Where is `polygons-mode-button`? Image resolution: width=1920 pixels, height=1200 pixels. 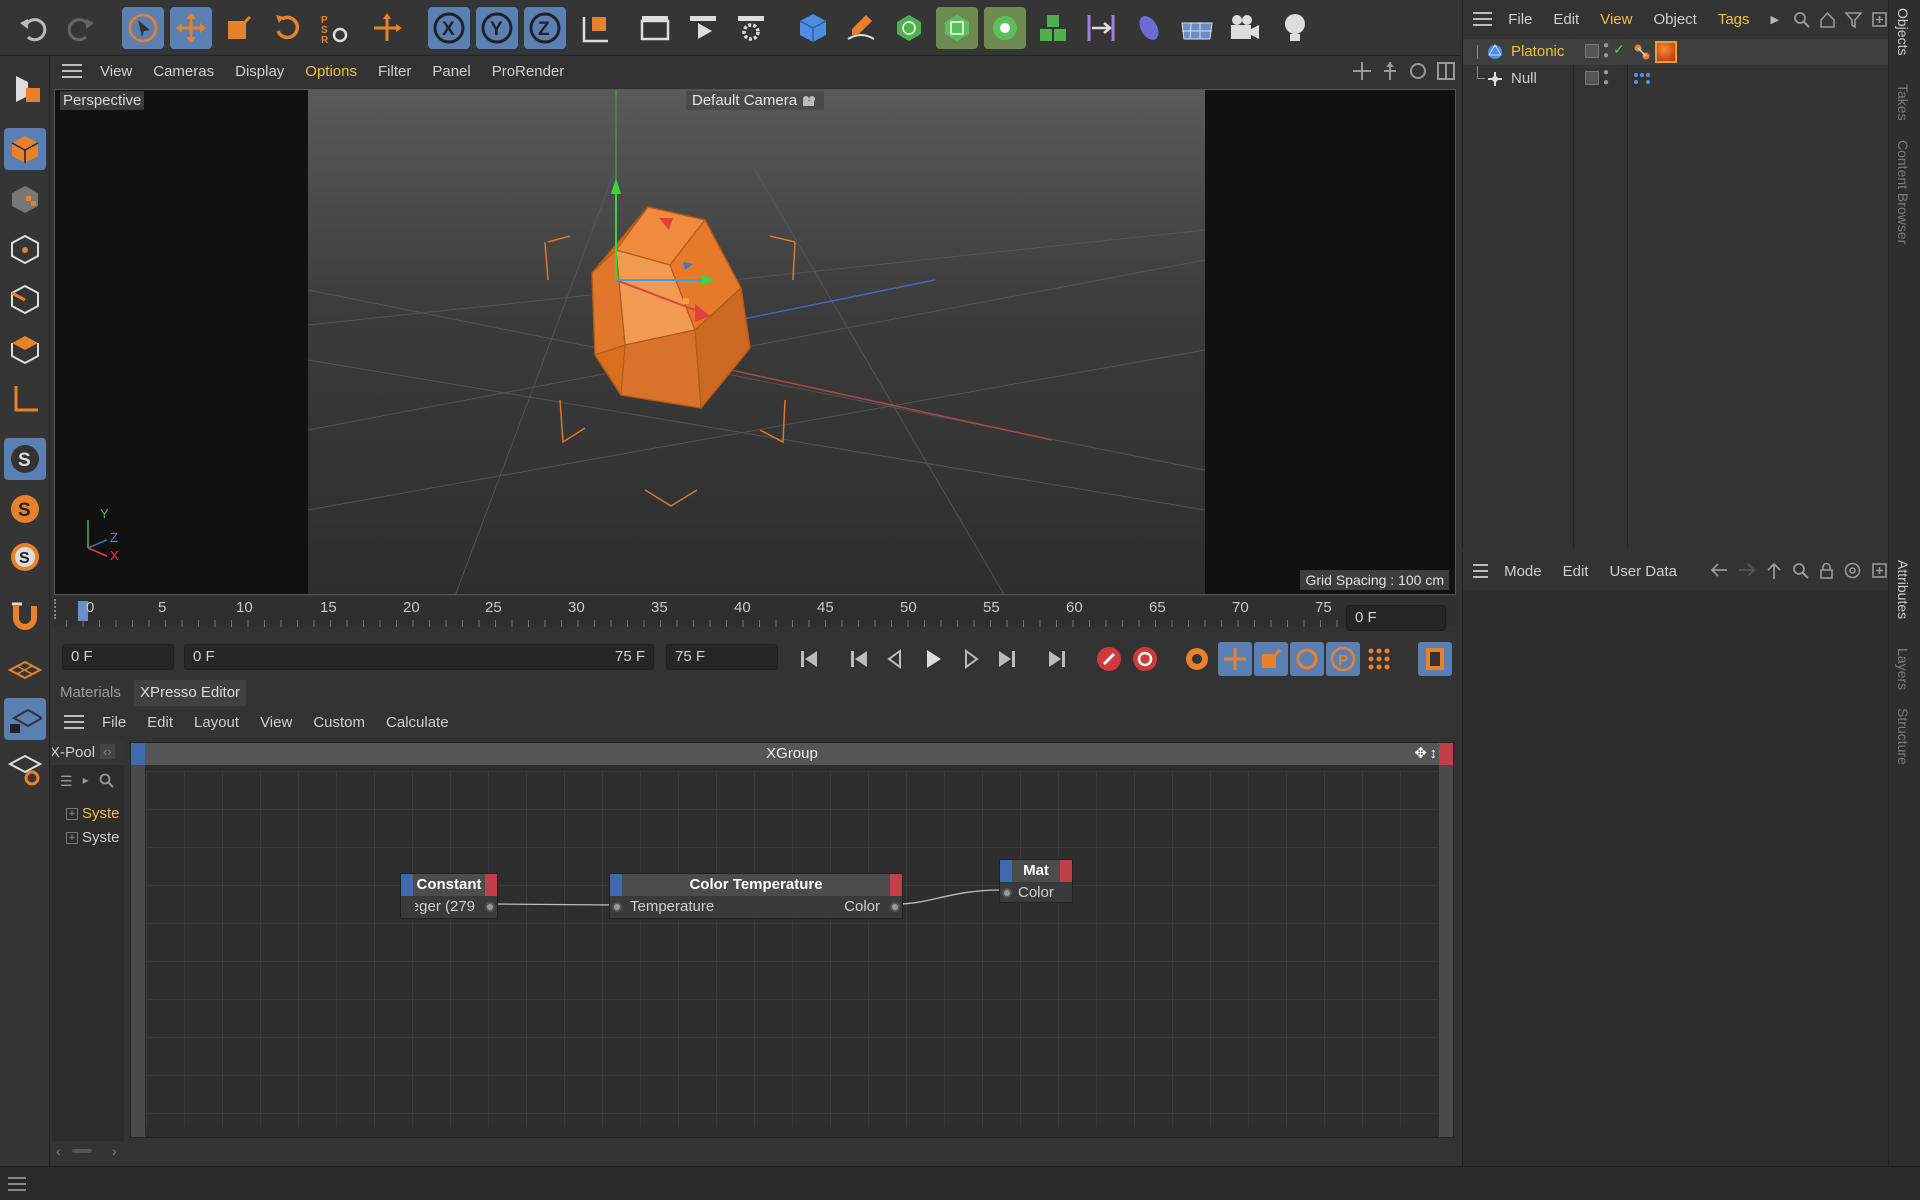
polygons-mode-button is located at coordinates (25, 349).